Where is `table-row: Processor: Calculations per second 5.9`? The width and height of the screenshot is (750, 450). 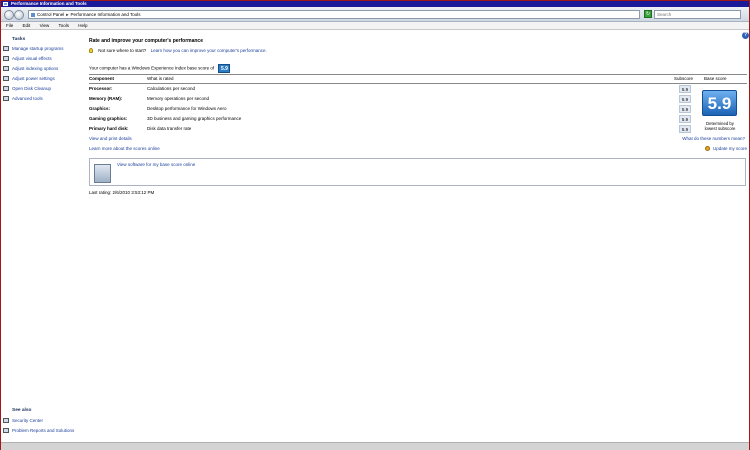 table-row: Processor: Calculations per second 5.9 is located at coordinates (418, 88).